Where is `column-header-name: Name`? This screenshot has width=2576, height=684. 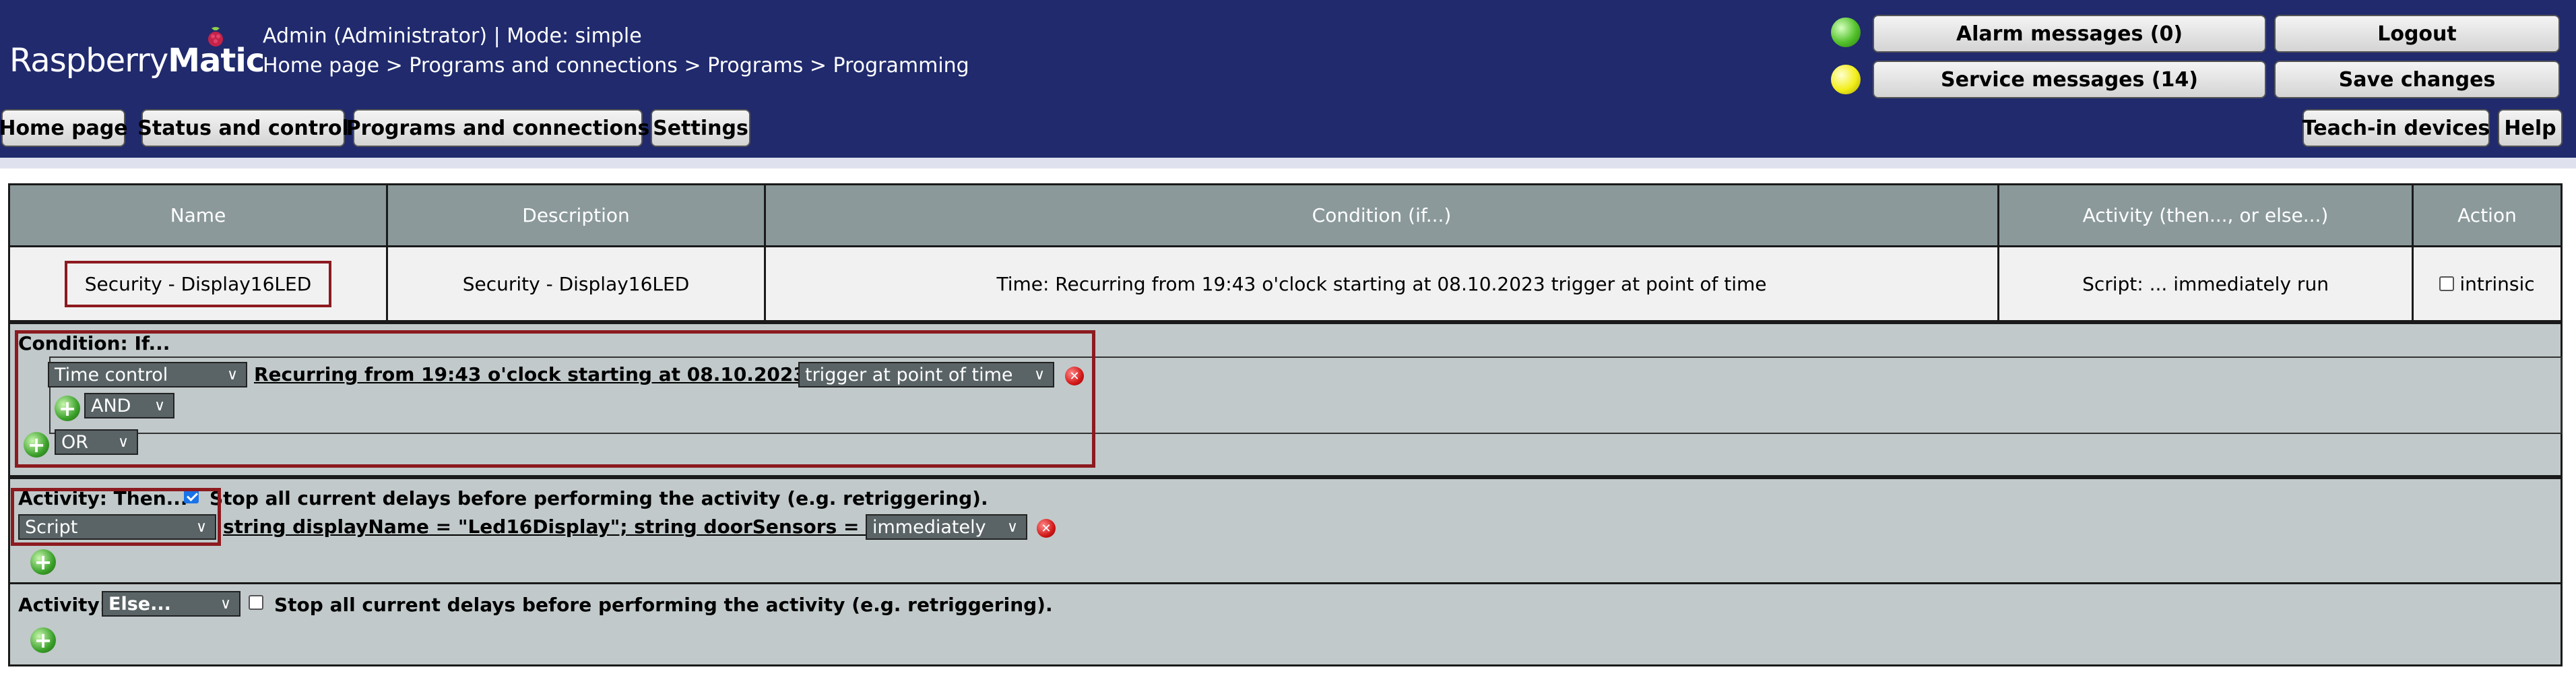
column-header-name: Name is located at coordinates (199, 215).